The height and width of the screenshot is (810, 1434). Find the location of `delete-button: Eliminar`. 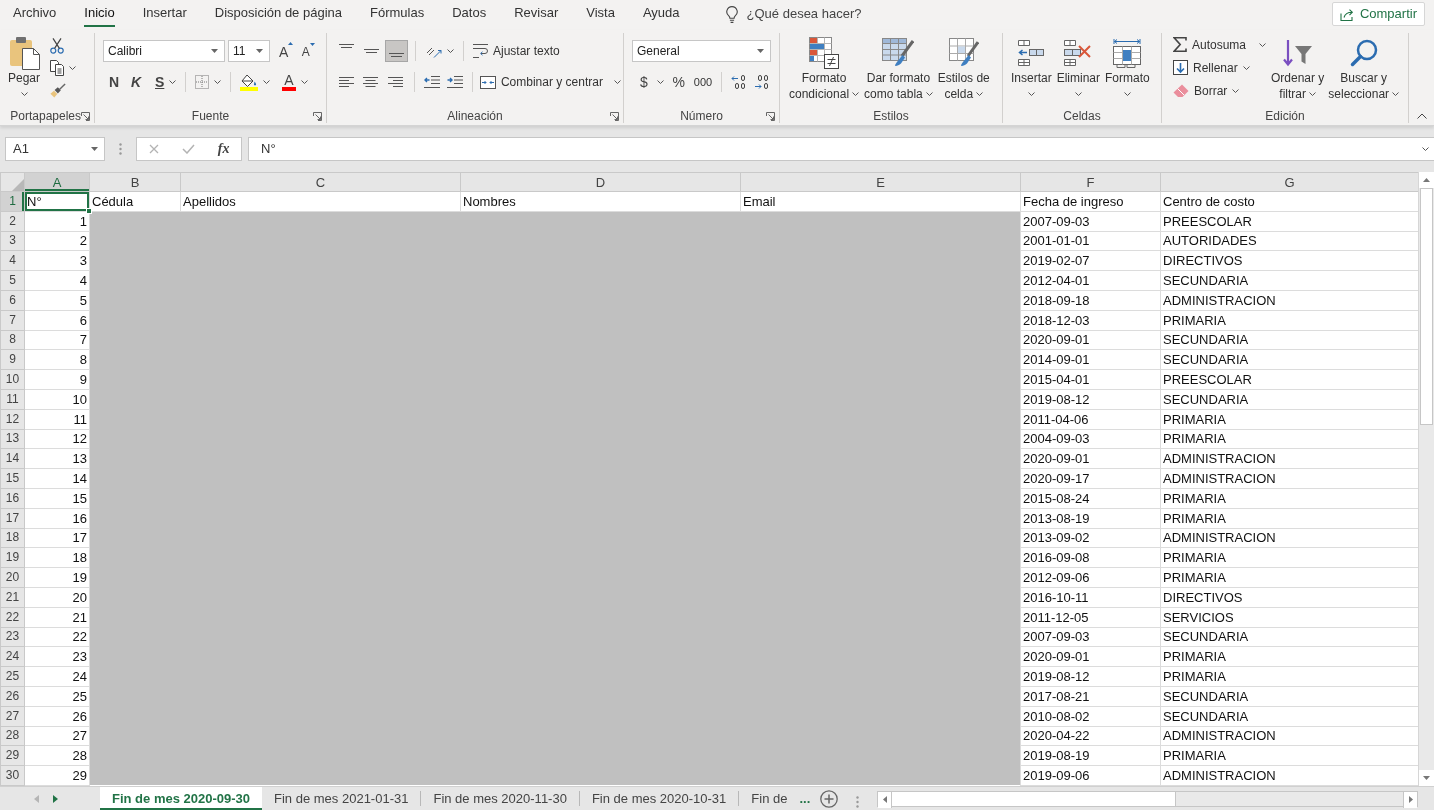

delete-button: Eliminar is located at coordinates (1078, 71).